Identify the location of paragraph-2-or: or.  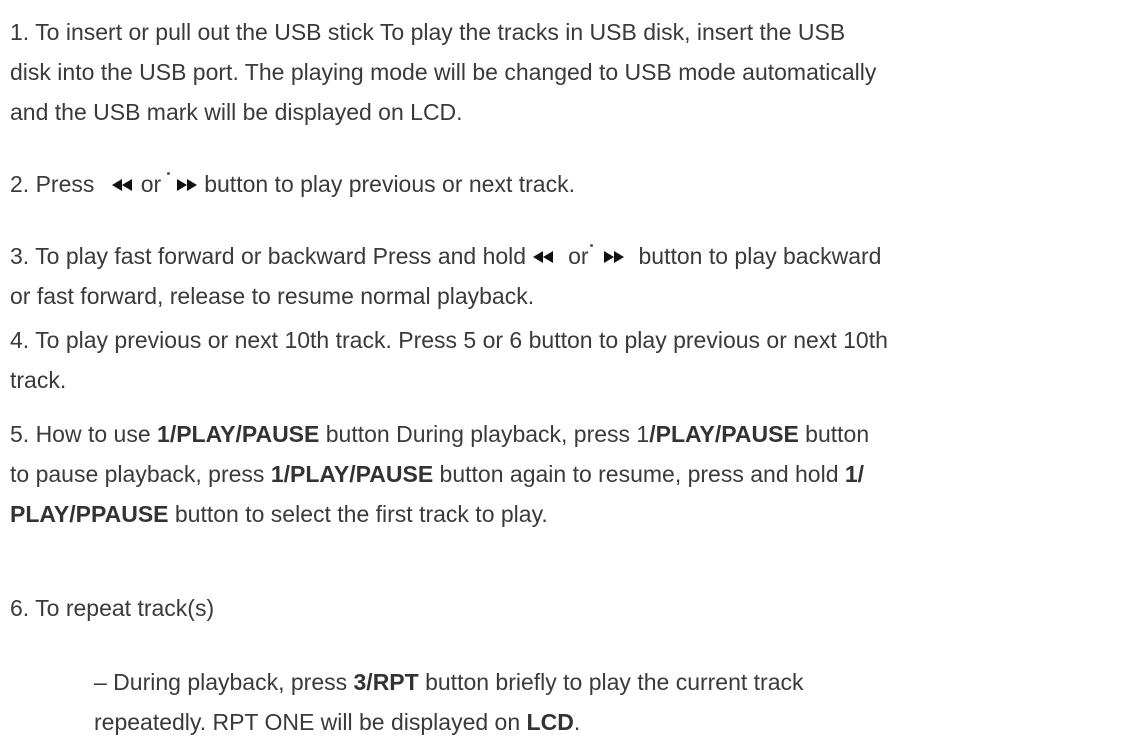
(151, 184).